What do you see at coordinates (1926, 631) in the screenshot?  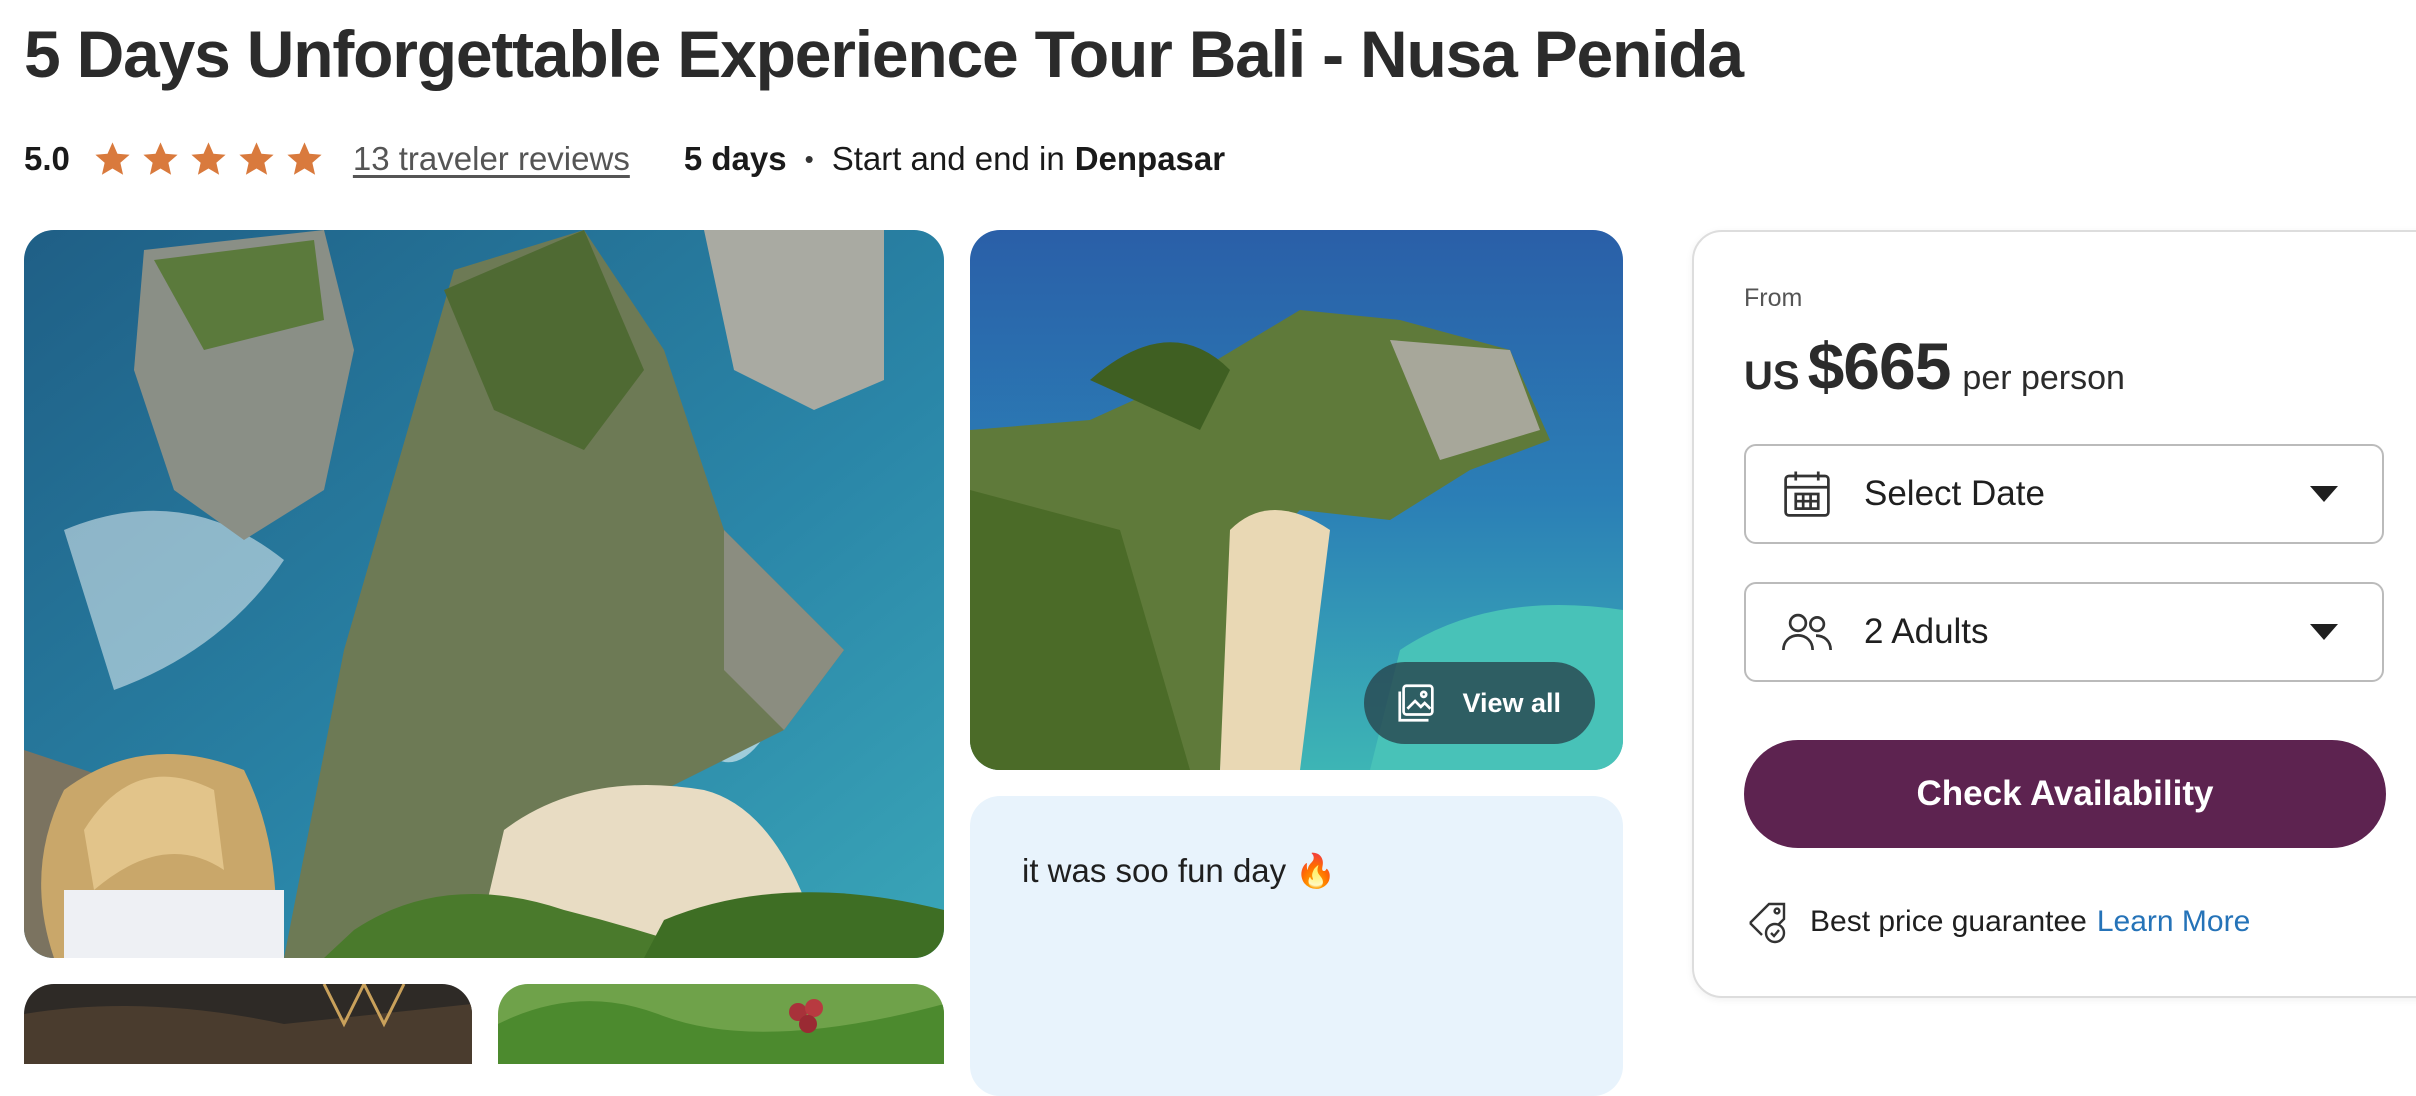 I see `travelers-select-label: 2 Adults` at bounding box center [1926, 631].